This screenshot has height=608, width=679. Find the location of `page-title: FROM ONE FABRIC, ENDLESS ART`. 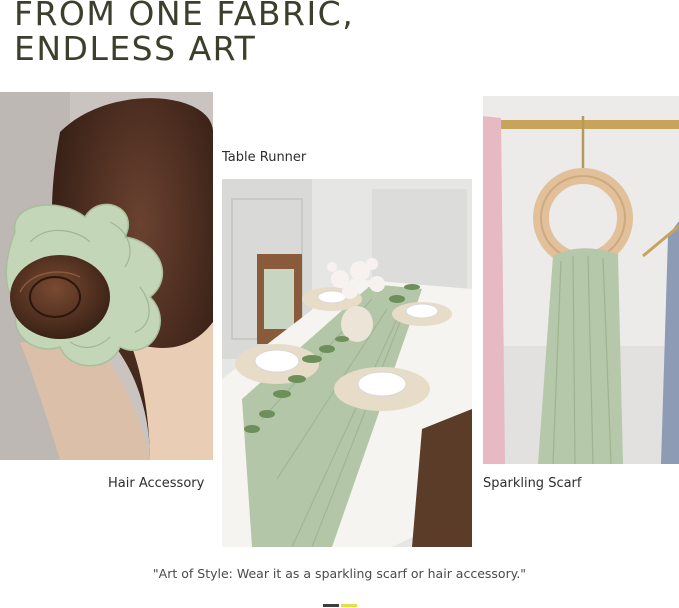

page-title: FROM ONE FABRIC, ENDLESS ART is located at coordinates (184, 33).